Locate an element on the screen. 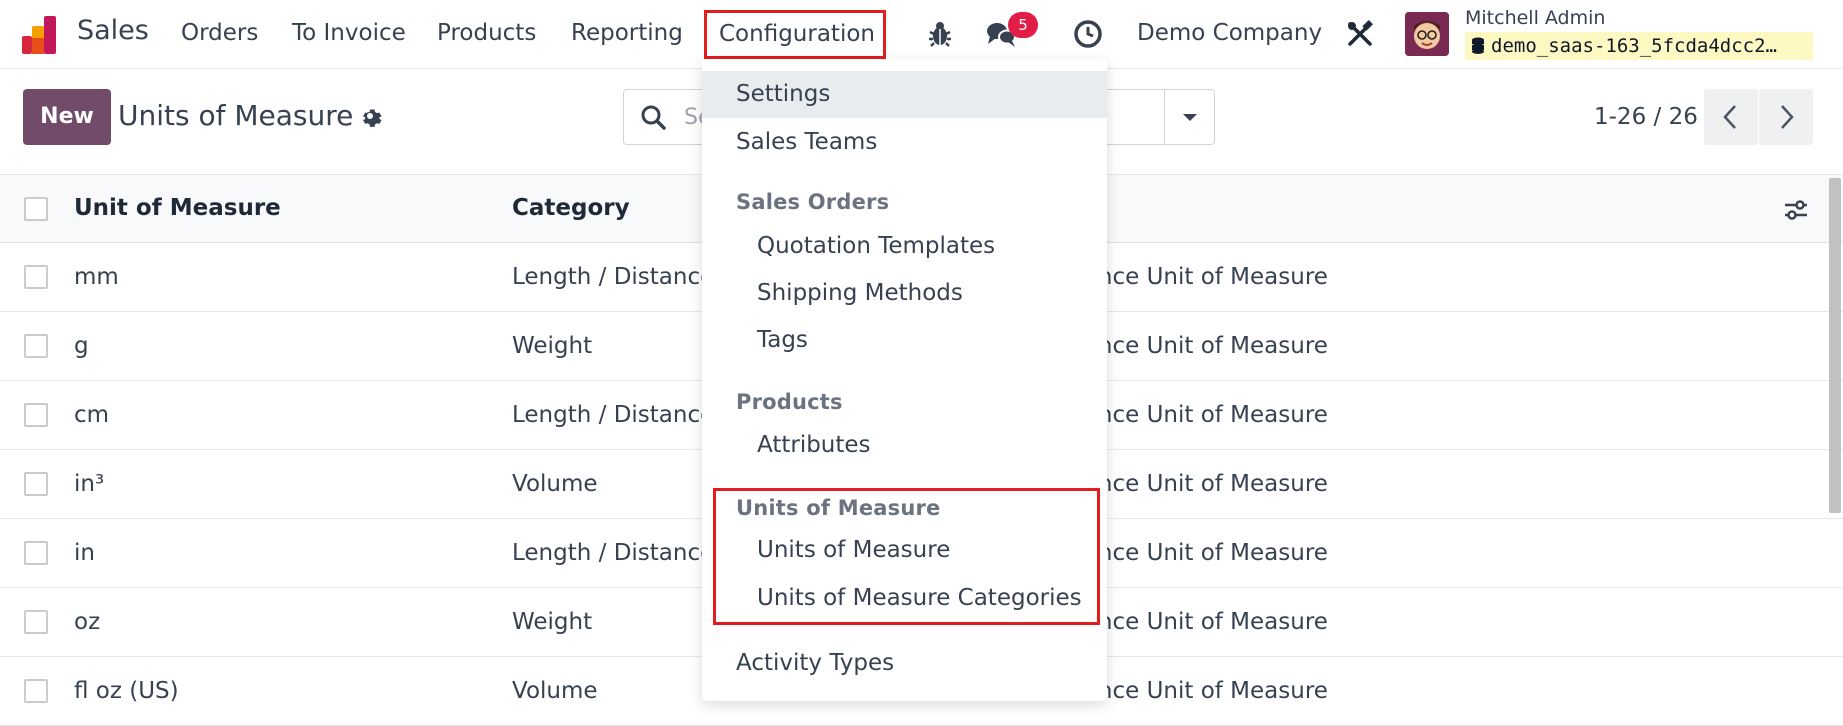 The height and width of the screenshot is (726, 1843). pager-next-button is located at coordinates (1786, 117).